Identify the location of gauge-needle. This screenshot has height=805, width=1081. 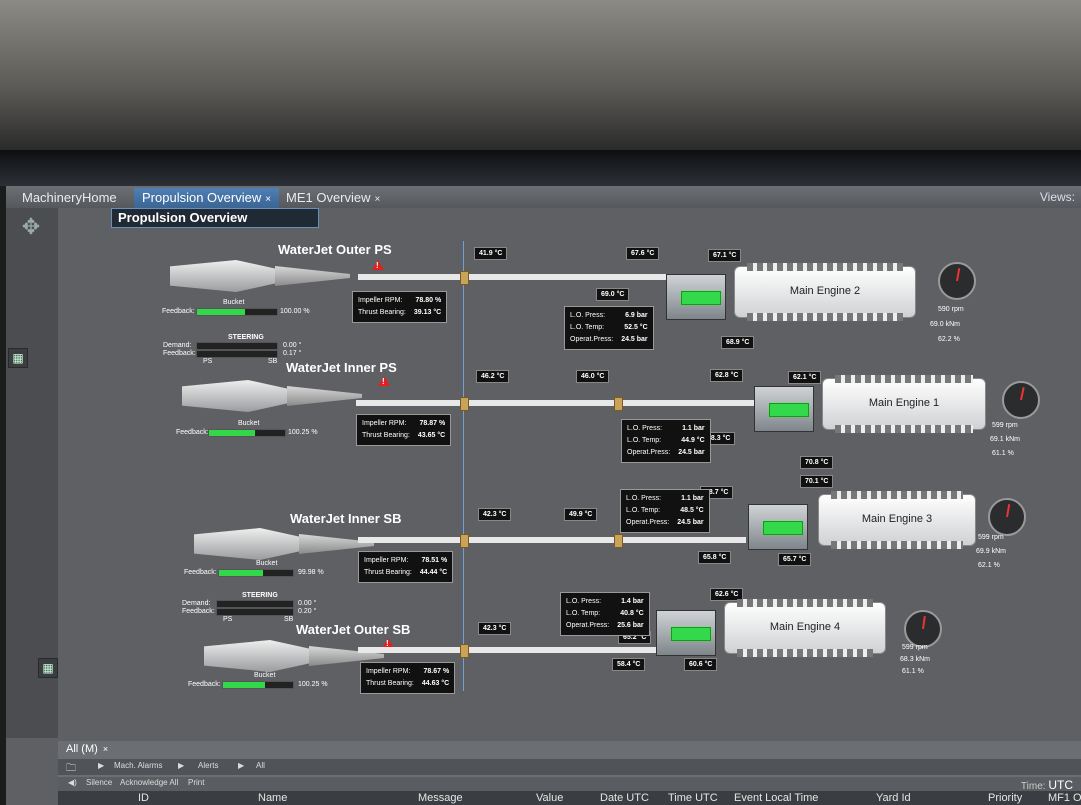
(1022, 394).